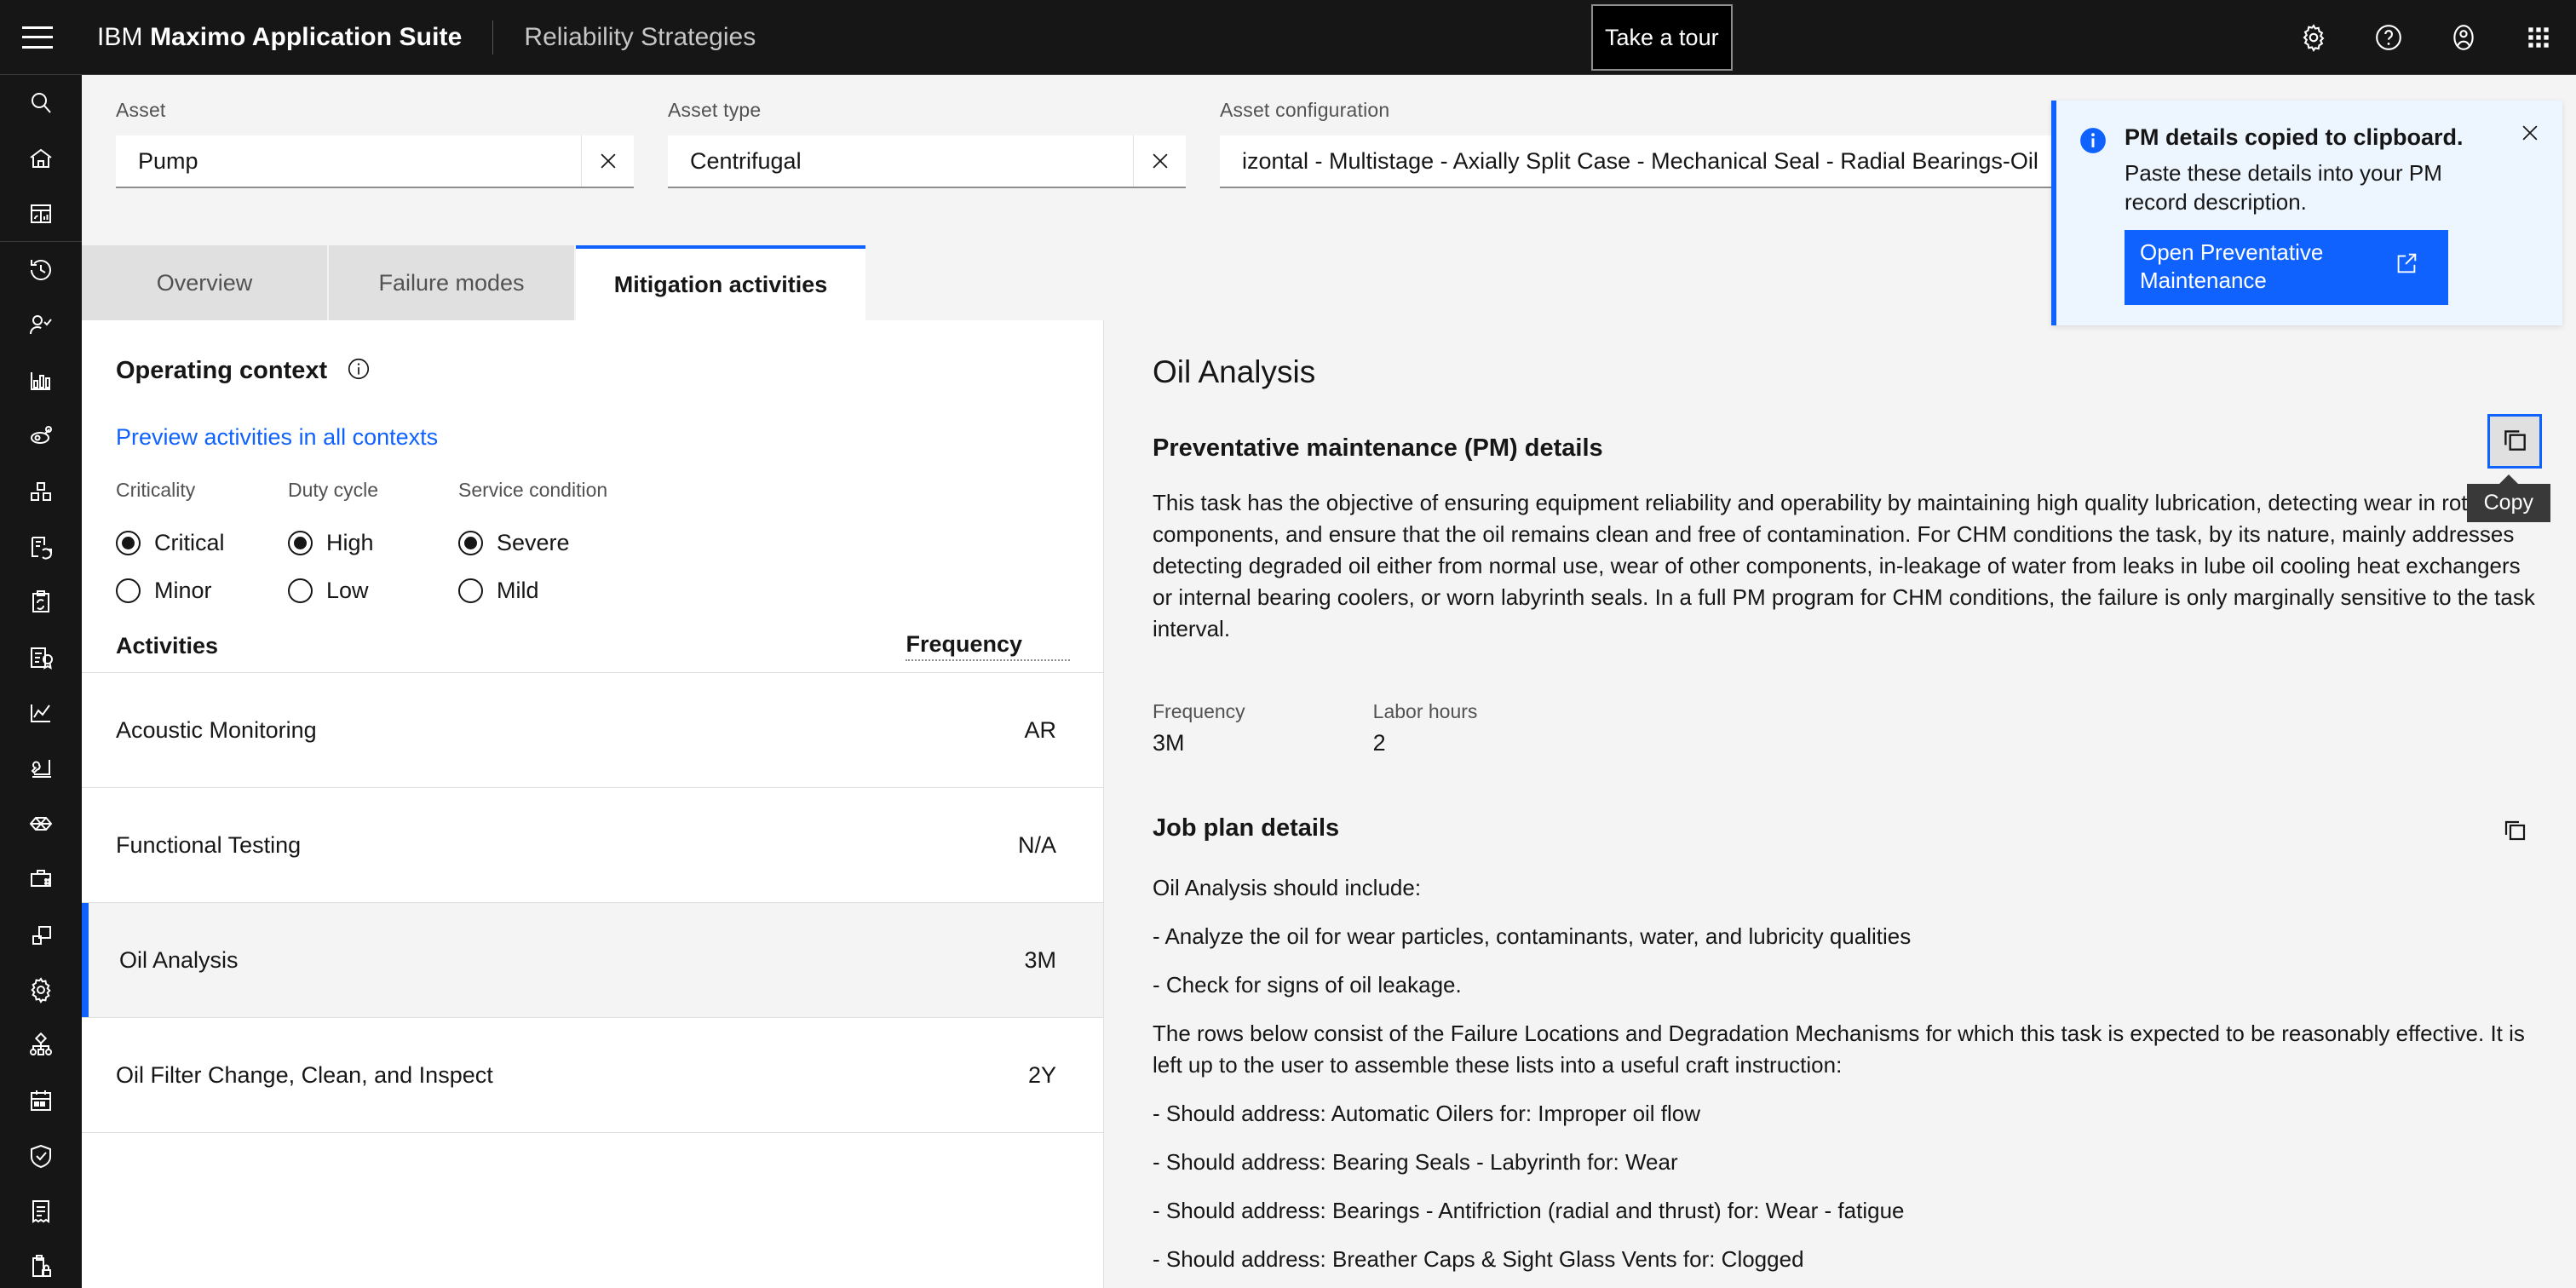 This screenshot has width=2576, height=1288. What do you see at coordinates (41, 1044) in the screenshot?
I see `rail-item-hierarchy` at bounding box center [41, 1044].